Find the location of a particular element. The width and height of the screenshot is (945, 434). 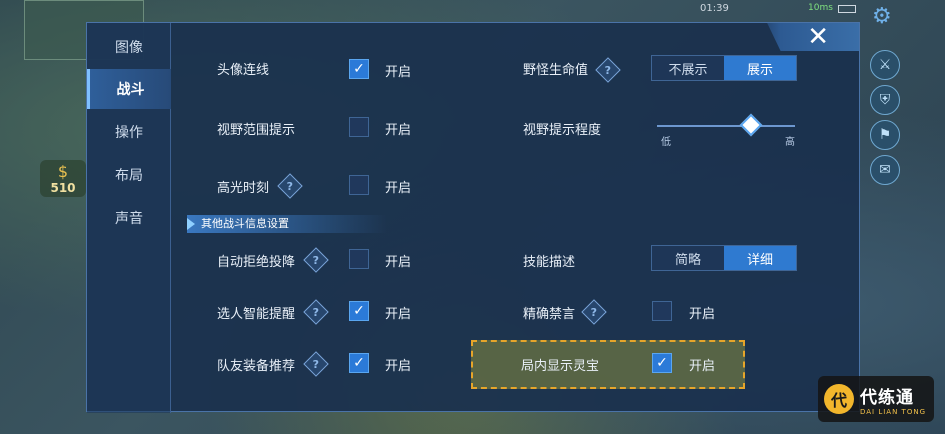

highlight-moment-state: 开启 is located at coordinates (398, 188).